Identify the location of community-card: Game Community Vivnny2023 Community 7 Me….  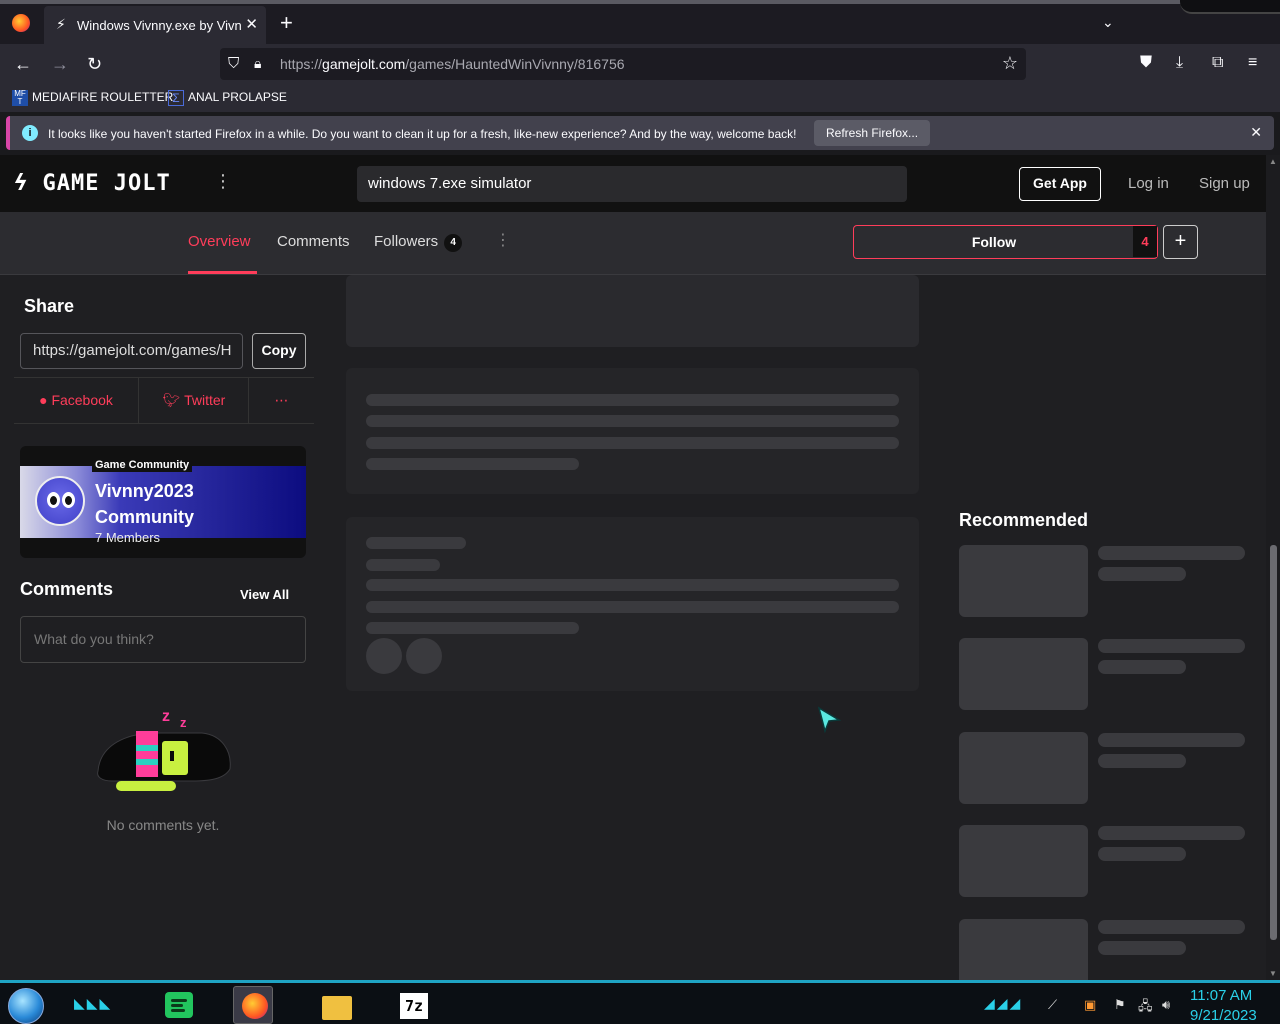
(163, 502).